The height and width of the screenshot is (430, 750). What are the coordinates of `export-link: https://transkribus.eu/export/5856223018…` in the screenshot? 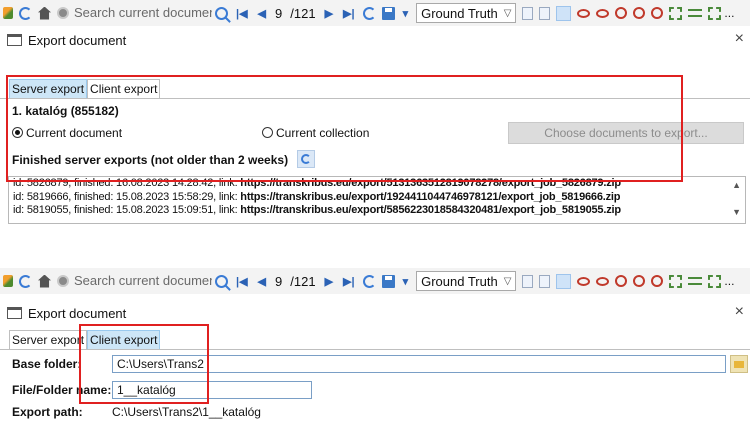 It's located at (430, 210).